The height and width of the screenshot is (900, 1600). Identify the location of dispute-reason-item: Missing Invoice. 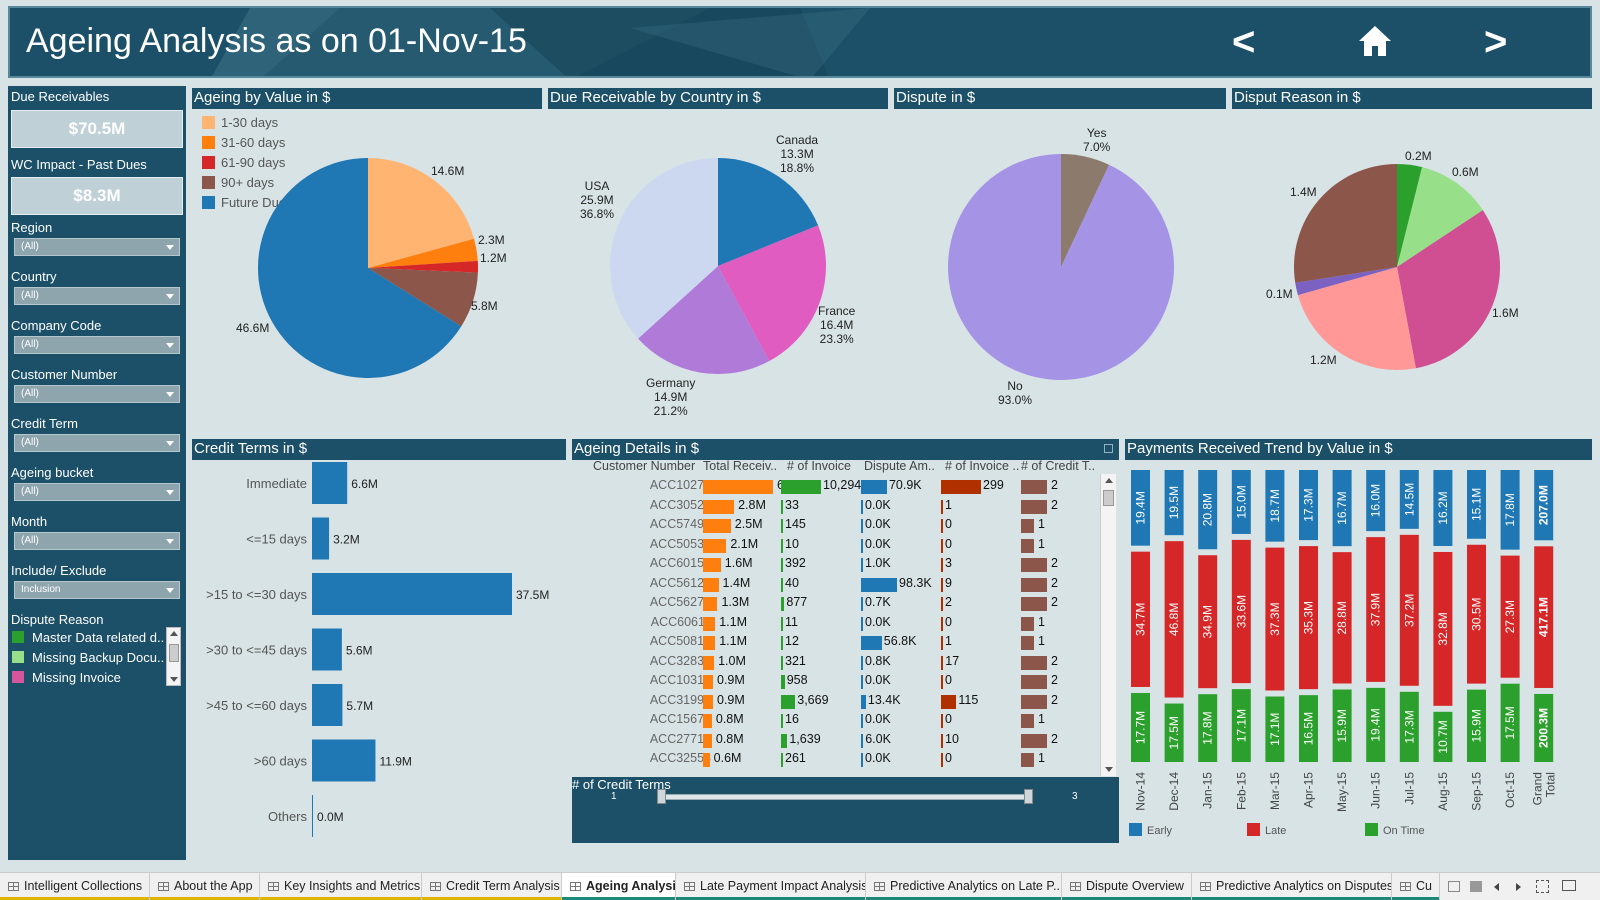
(66, 677).